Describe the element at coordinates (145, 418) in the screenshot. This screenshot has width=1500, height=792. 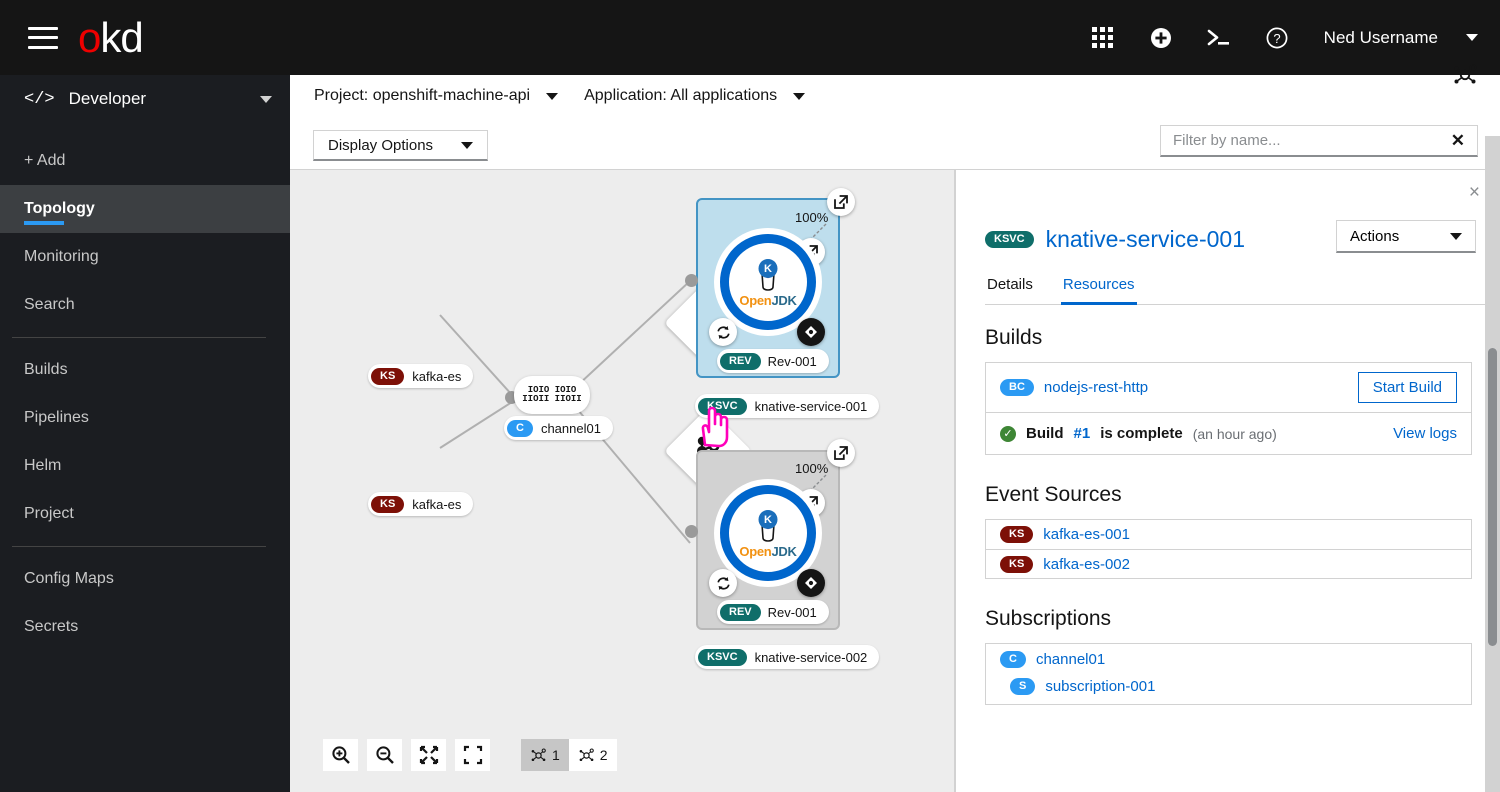
I see `sidebar-item-pipelines: Pipelines` at that location.